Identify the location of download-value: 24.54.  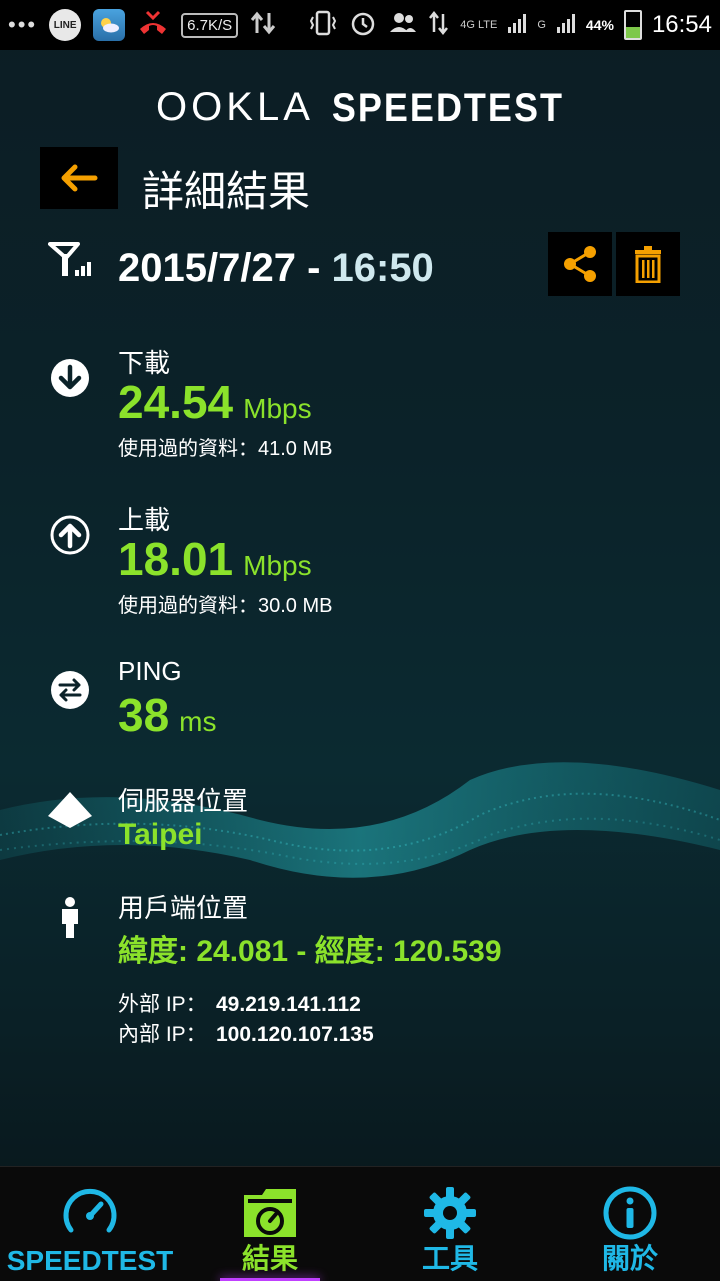
(176, 402).